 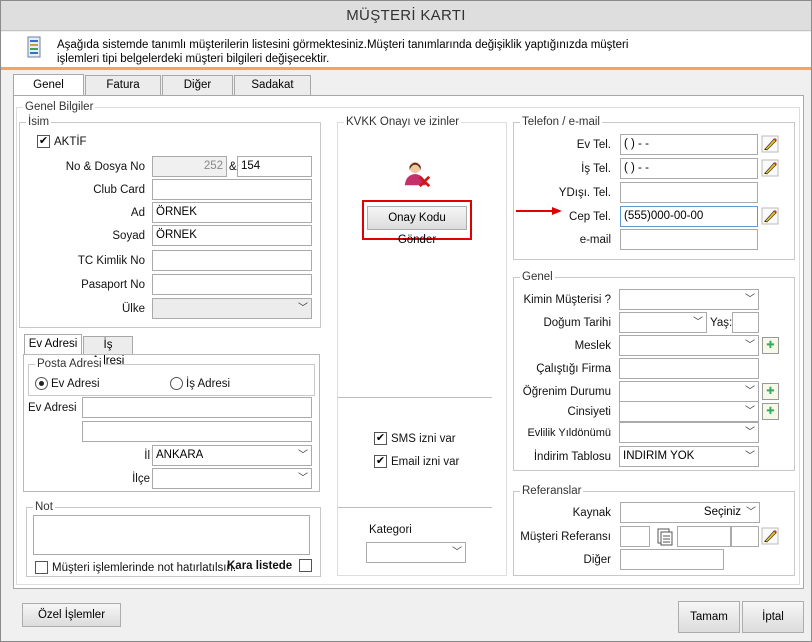 What do you see at coordinates (689, 411) in the screenshot?
I see `cinsiyet-select: ﹀` at bounding box center [689, 411].